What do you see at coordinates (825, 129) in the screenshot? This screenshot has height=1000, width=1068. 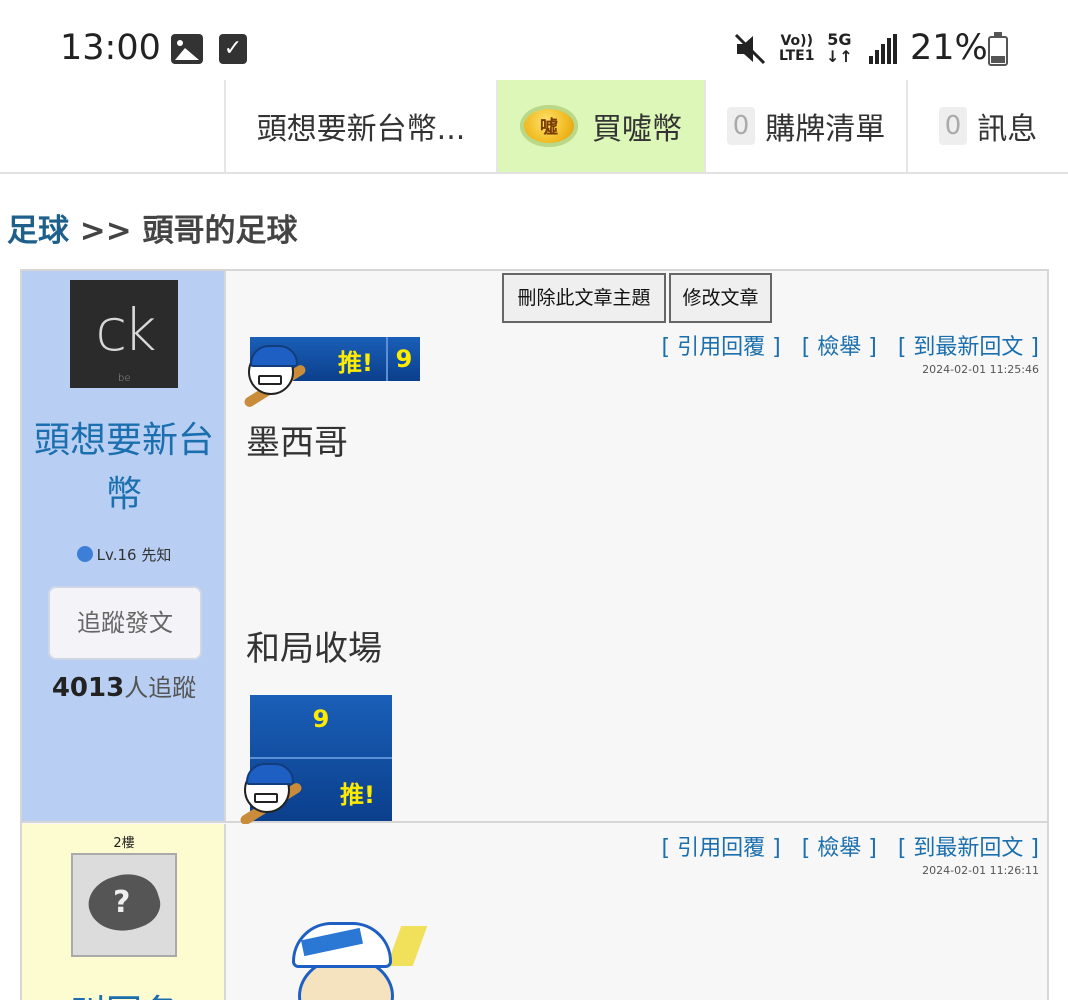 I see `nav-cart-label: 購牌清單` at bounding box center [825, 129].